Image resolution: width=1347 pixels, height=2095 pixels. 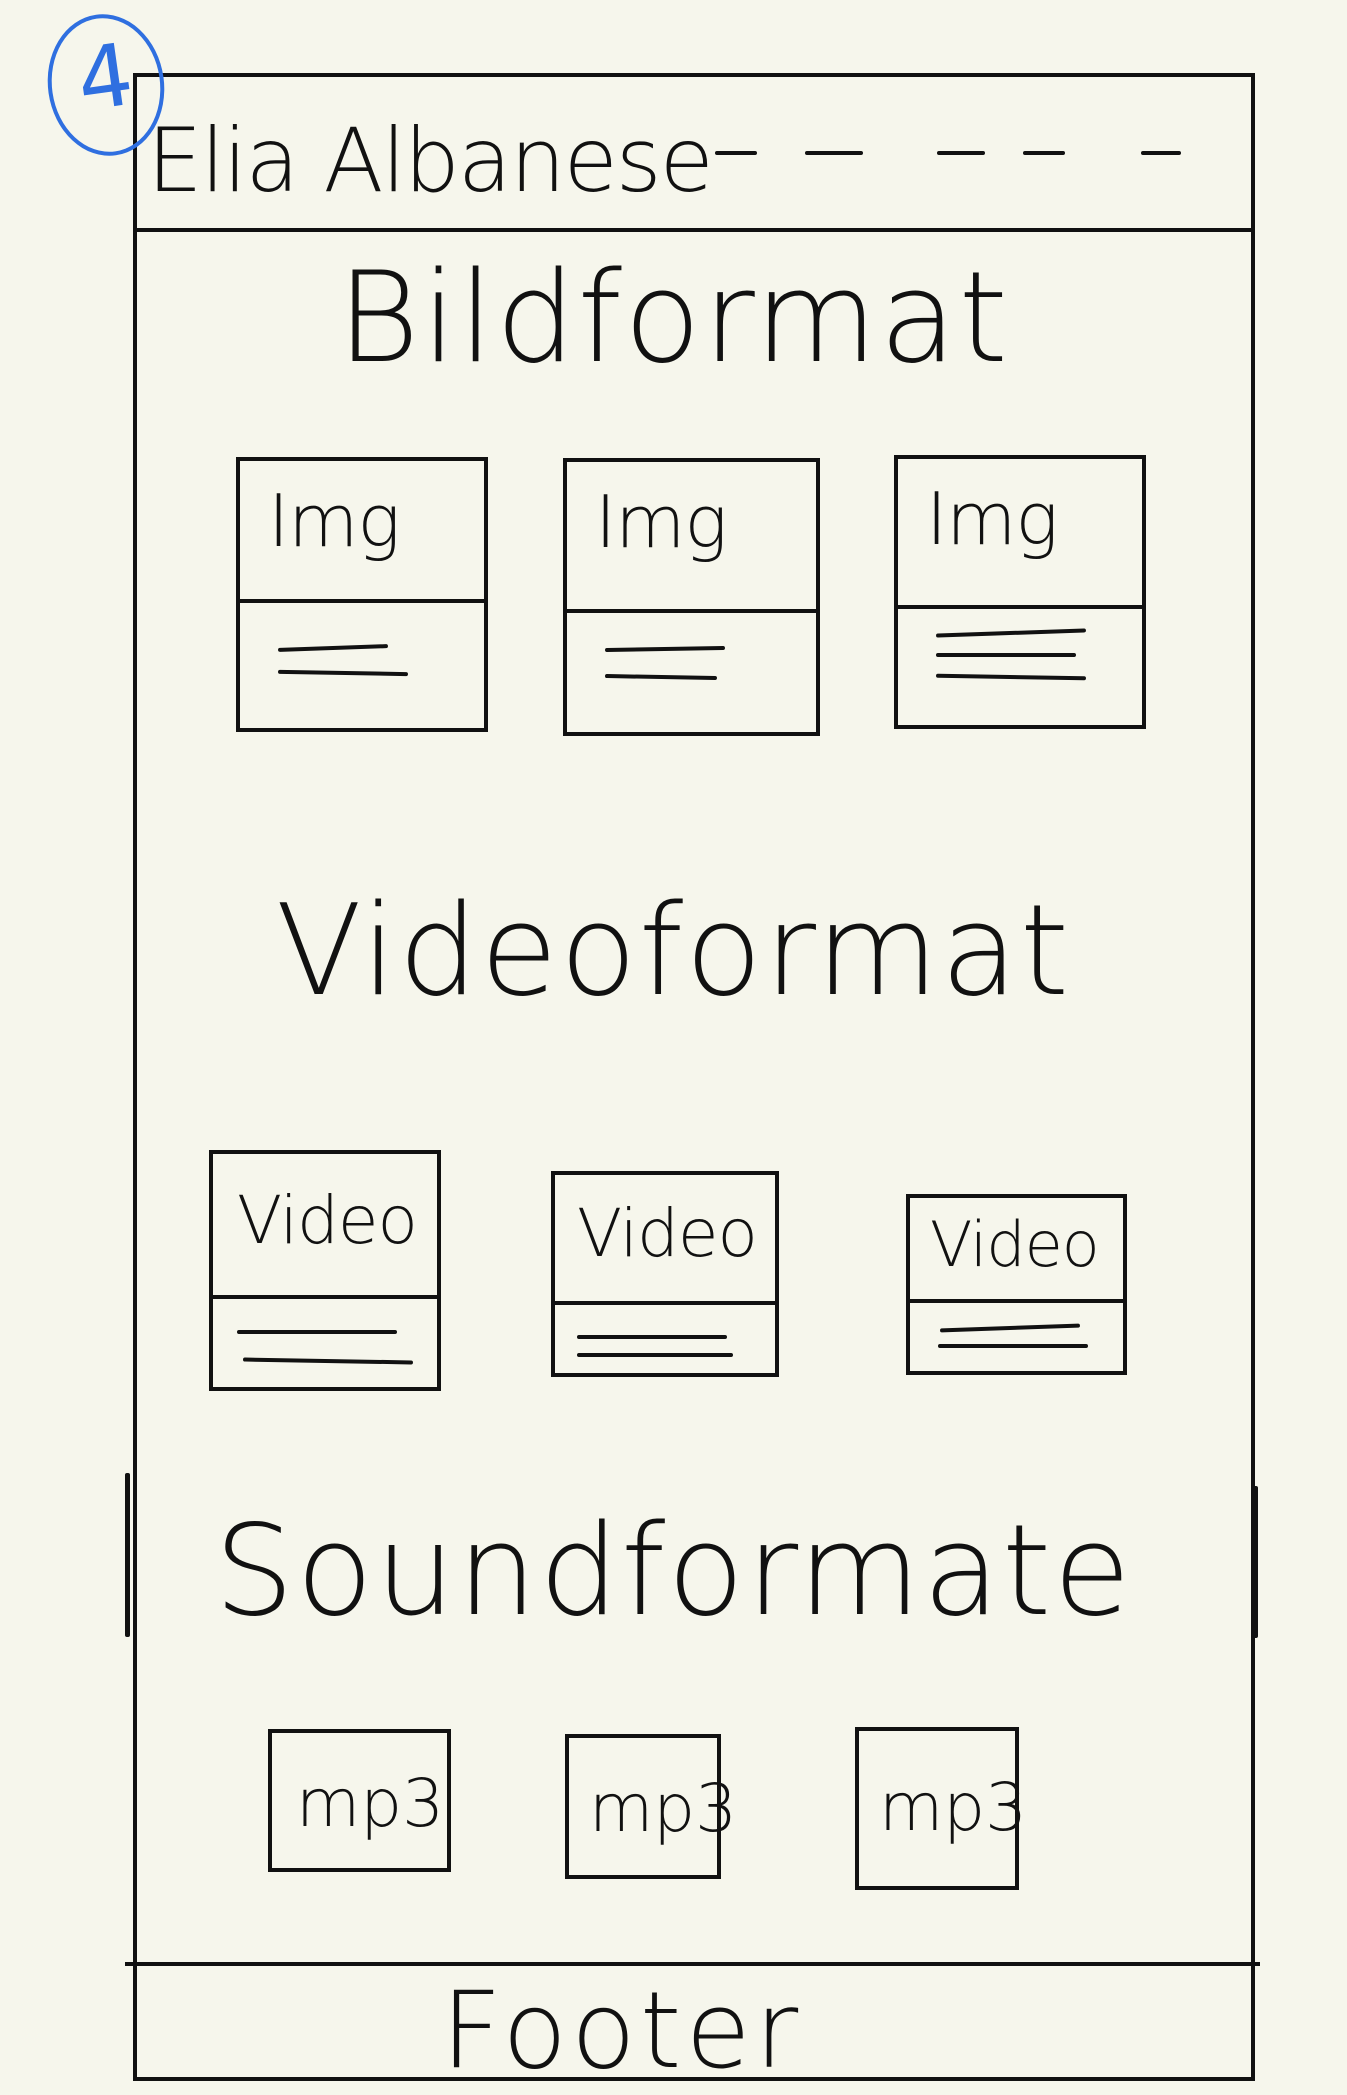 I want to click on page-number: 4, so click(x=105, y=78).